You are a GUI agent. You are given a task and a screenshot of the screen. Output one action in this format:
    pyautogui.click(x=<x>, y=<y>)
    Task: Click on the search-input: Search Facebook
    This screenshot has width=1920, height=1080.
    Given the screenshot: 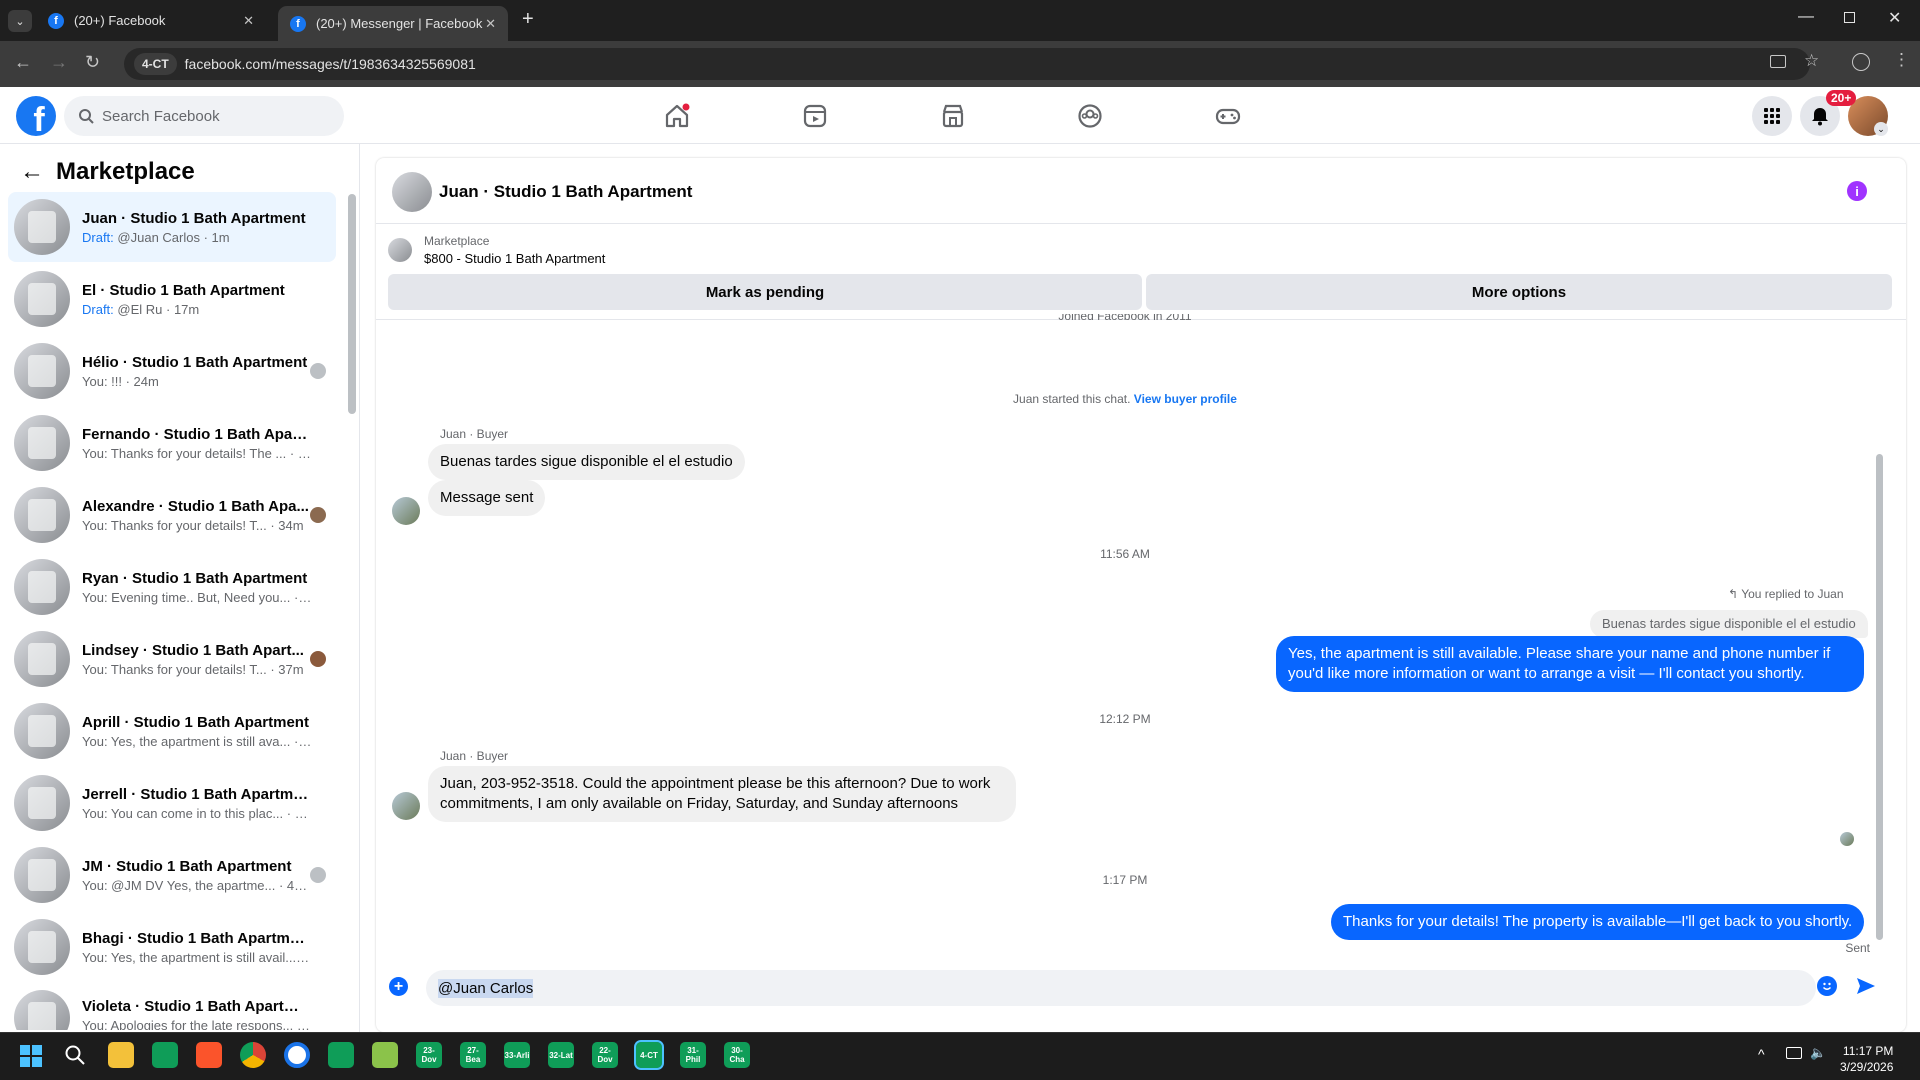 What is the action you would take?
    pyautogui.click(x=204, y=116)
    